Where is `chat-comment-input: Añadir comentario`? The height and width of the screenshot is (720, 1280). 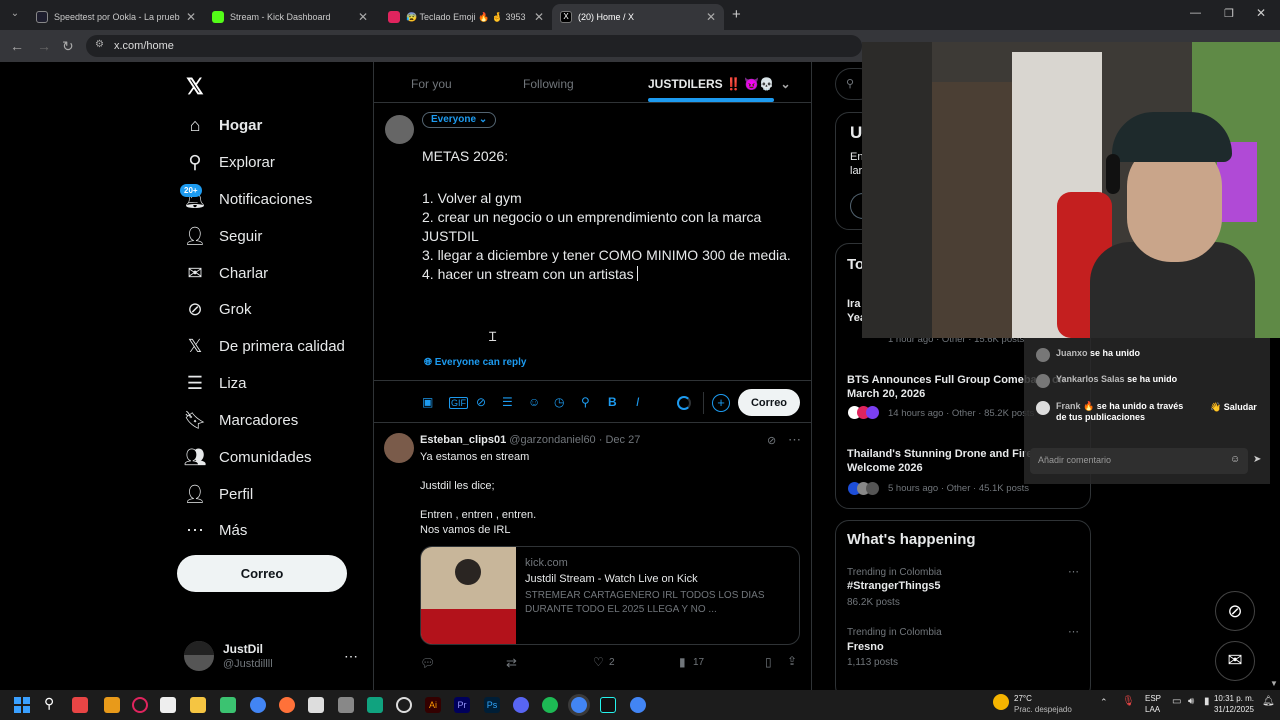
chat-comment-input: Añadir comentario is located at coordinates (1139, 461).